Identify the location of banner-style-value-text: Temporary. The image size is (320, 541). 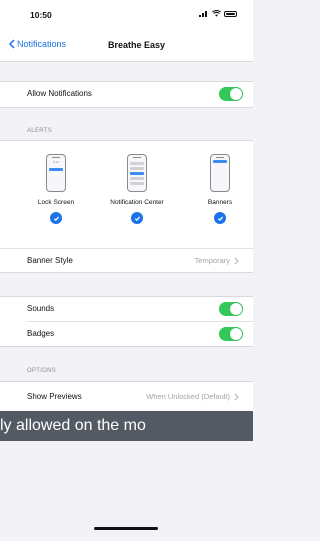
(212, 260).